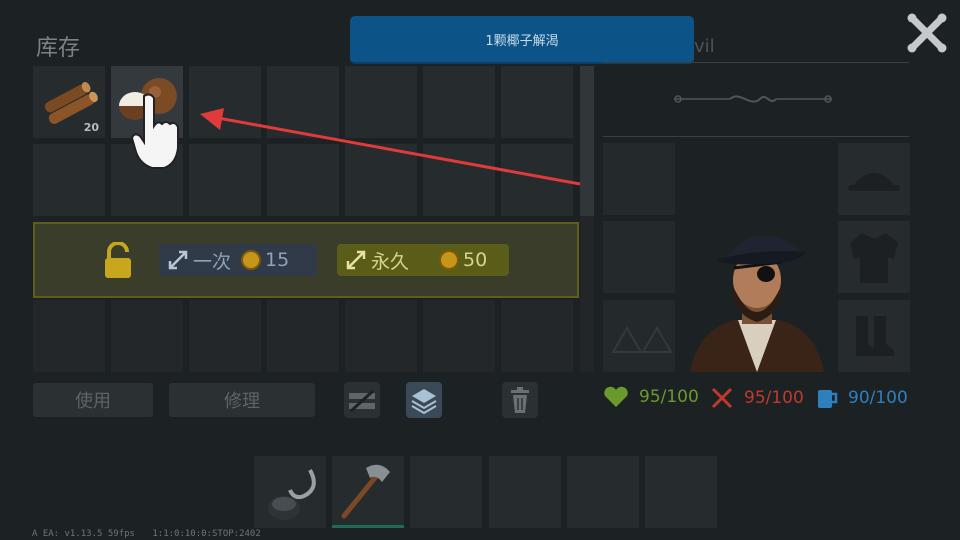 This screenshot has height=540, width=960. What do you see at coordinates (642, 339) in the screenshot?
I see `ammo-icon` at bounding box center [642, 339].